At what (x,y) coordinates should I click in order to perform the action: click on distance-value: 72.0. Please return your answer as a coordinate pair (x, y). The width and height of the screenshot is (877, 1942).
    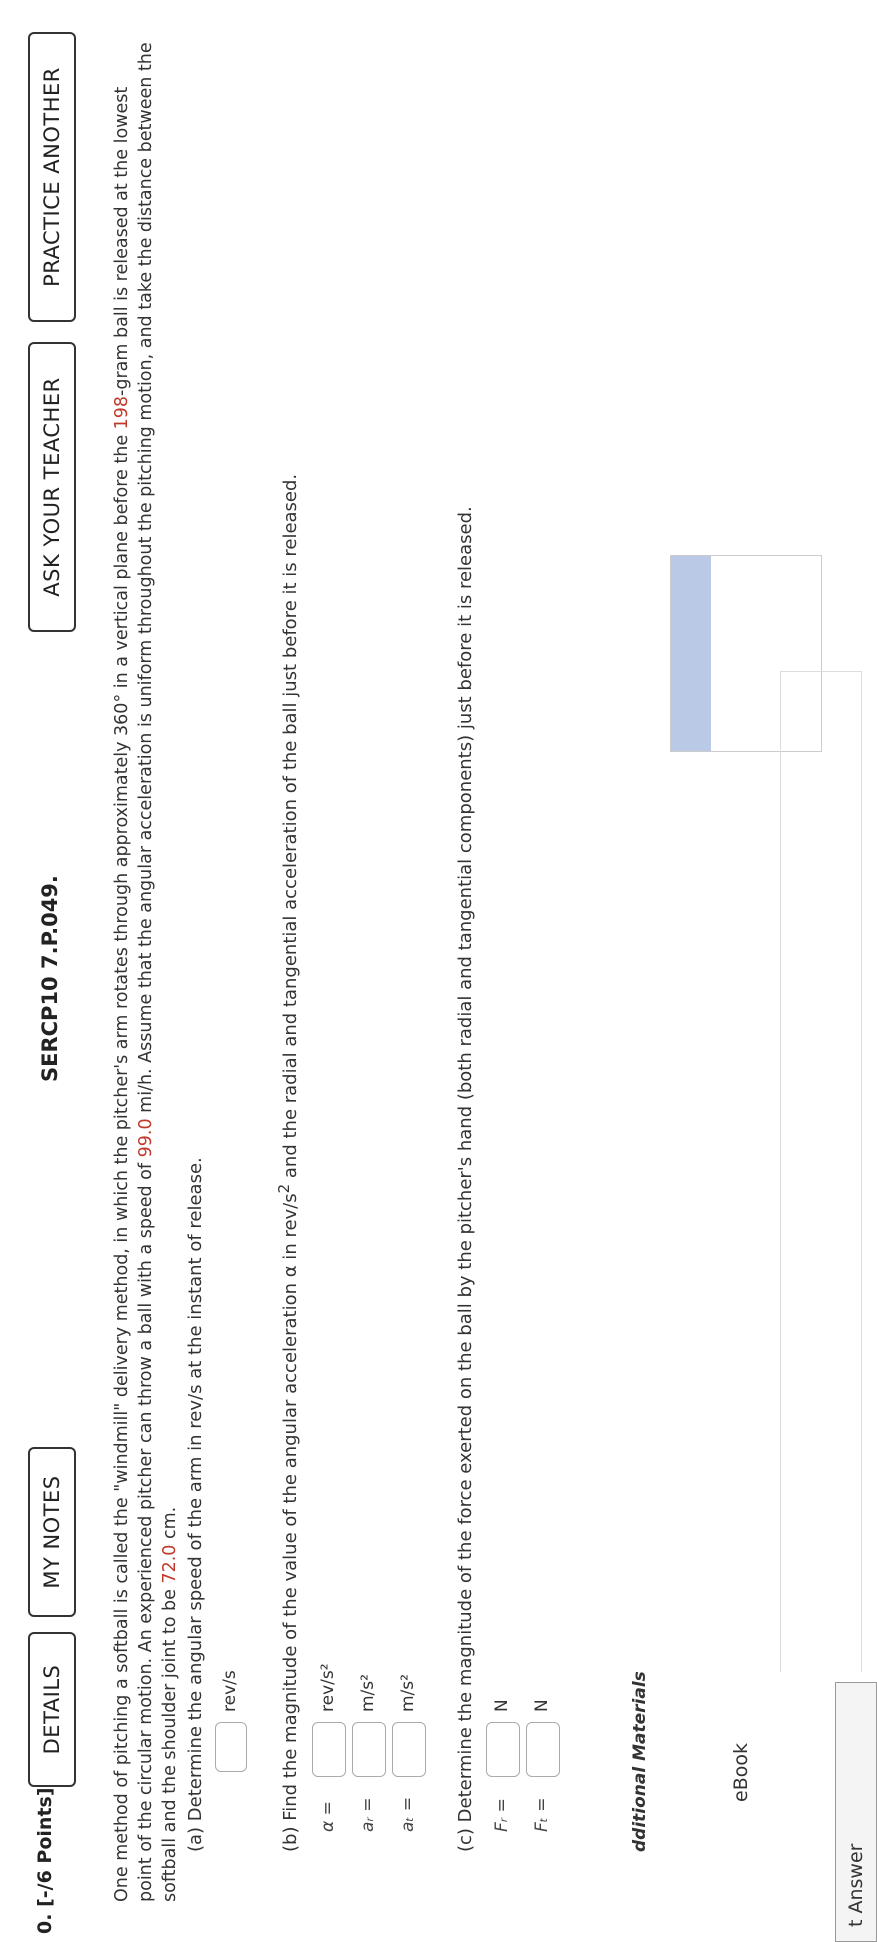
    Looking at the image, I should click on (170, 1564).